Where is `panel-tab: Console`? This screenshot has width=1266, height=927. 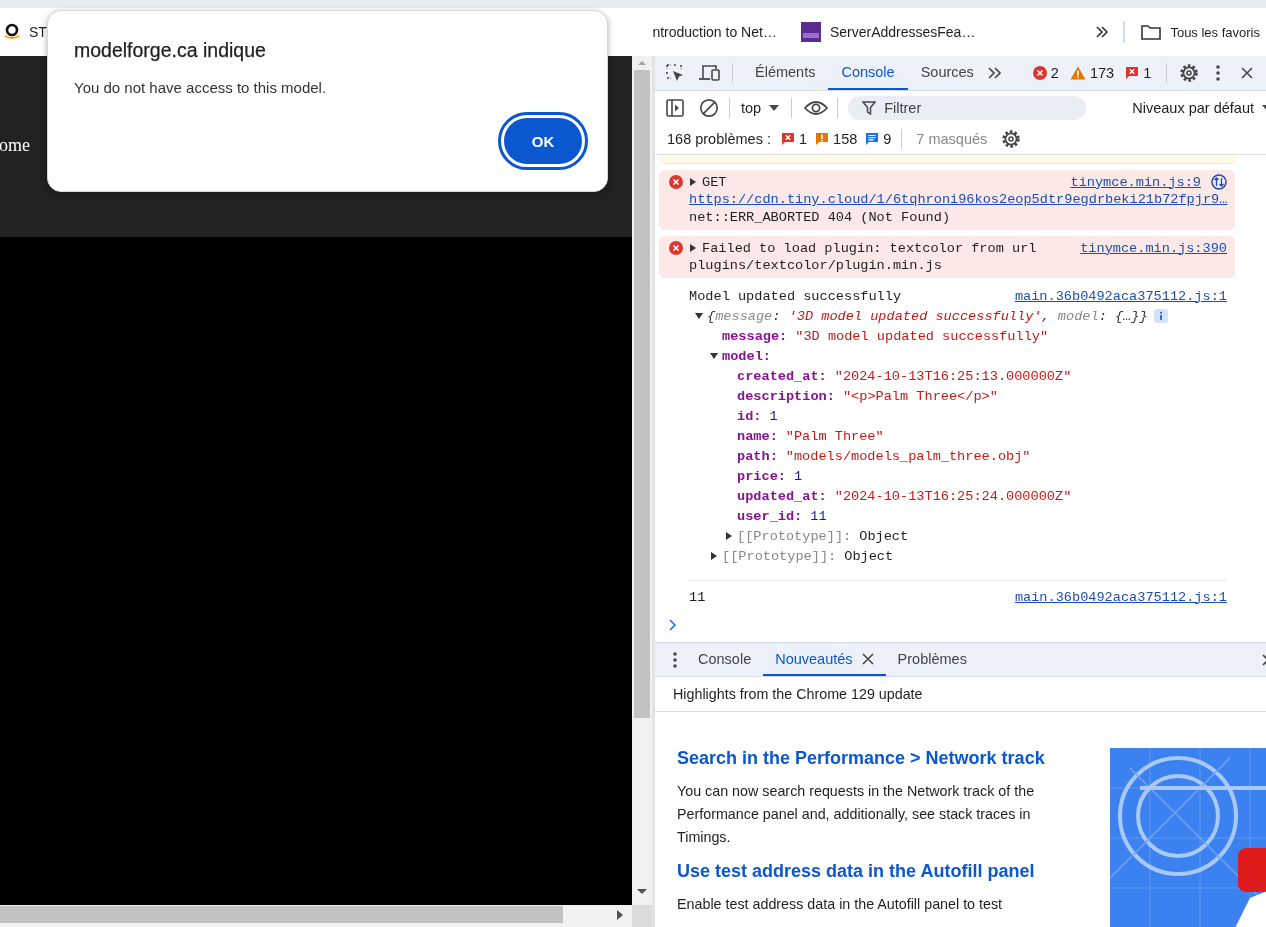
panel-tab: Console is located at coordinates (868, 73).